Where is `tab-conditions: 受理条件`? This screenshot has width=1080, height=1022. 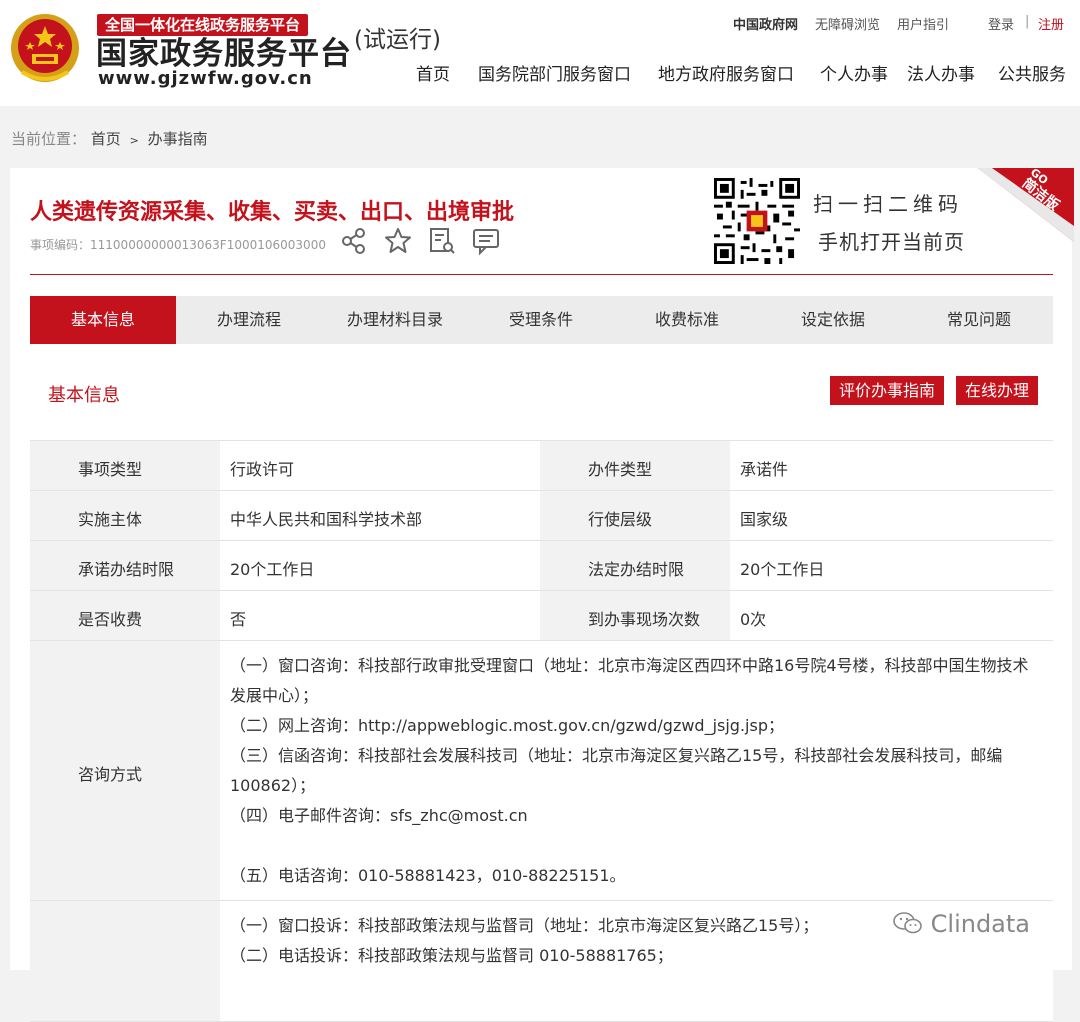
tab-conditions: 受理条件 is located at coordinates (541, 320).